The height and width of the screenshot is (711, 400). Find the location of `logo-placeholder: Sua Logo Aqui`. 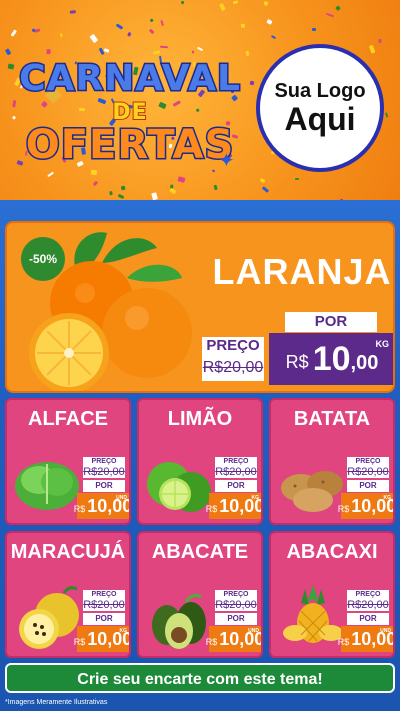

logo-placeholder: Sua Logo Aqui is located at coordinates (320, 108).